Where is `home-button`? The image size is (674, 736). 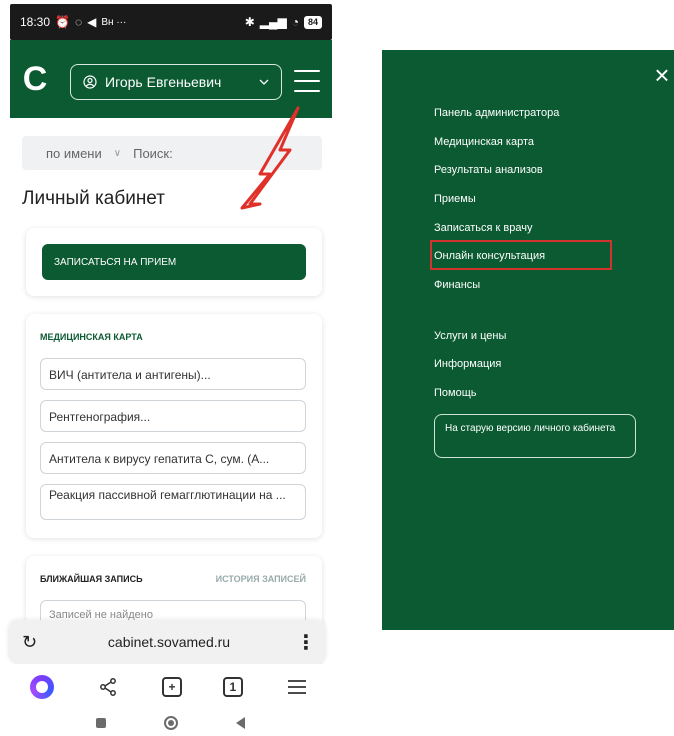
home-button is located at coordinates (170, 723).